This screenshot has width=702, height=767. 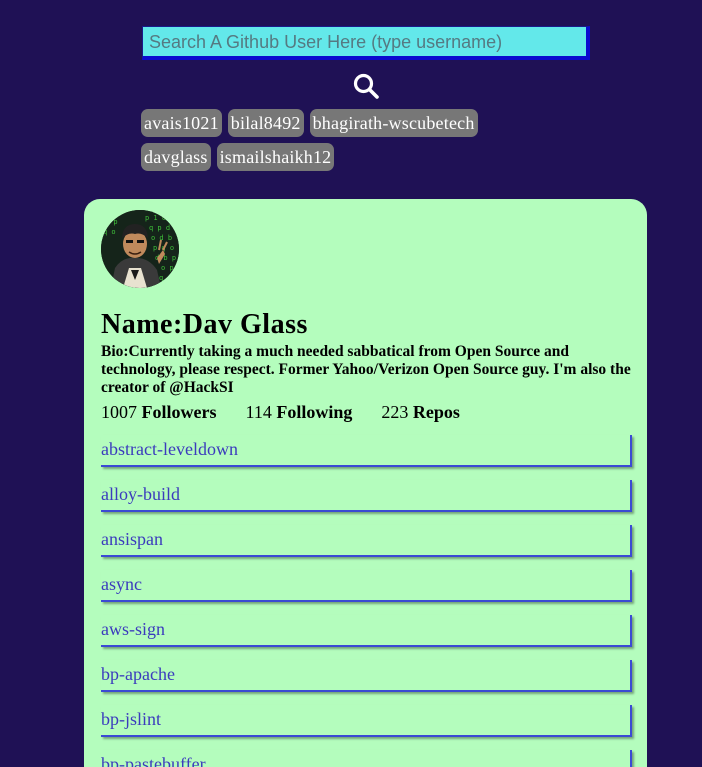 I want to click on repos-count: 223, so click(x=395, y=412).